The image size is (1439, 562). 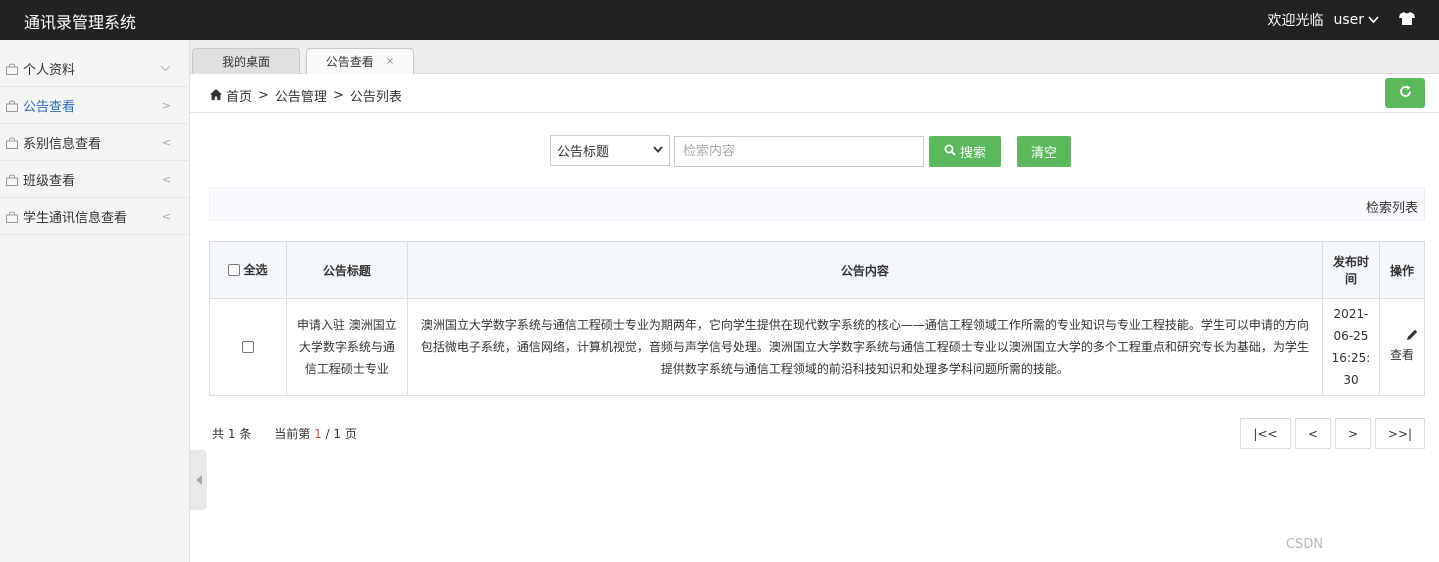 I want to click on sidebar-item-label: 个人资料, so click(x=49, y=70).